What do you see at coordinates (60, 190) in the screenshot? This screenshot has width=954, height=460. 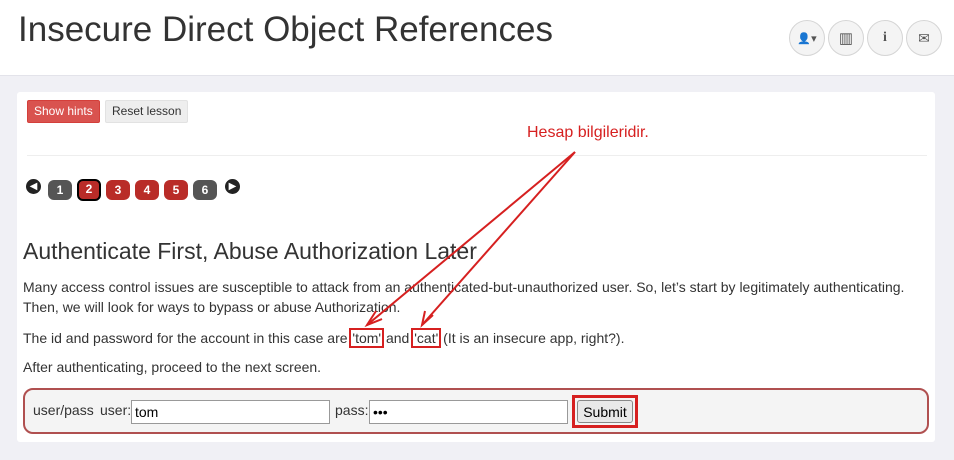 I see `page-link-1: 1` at bounding box center [60, 190].